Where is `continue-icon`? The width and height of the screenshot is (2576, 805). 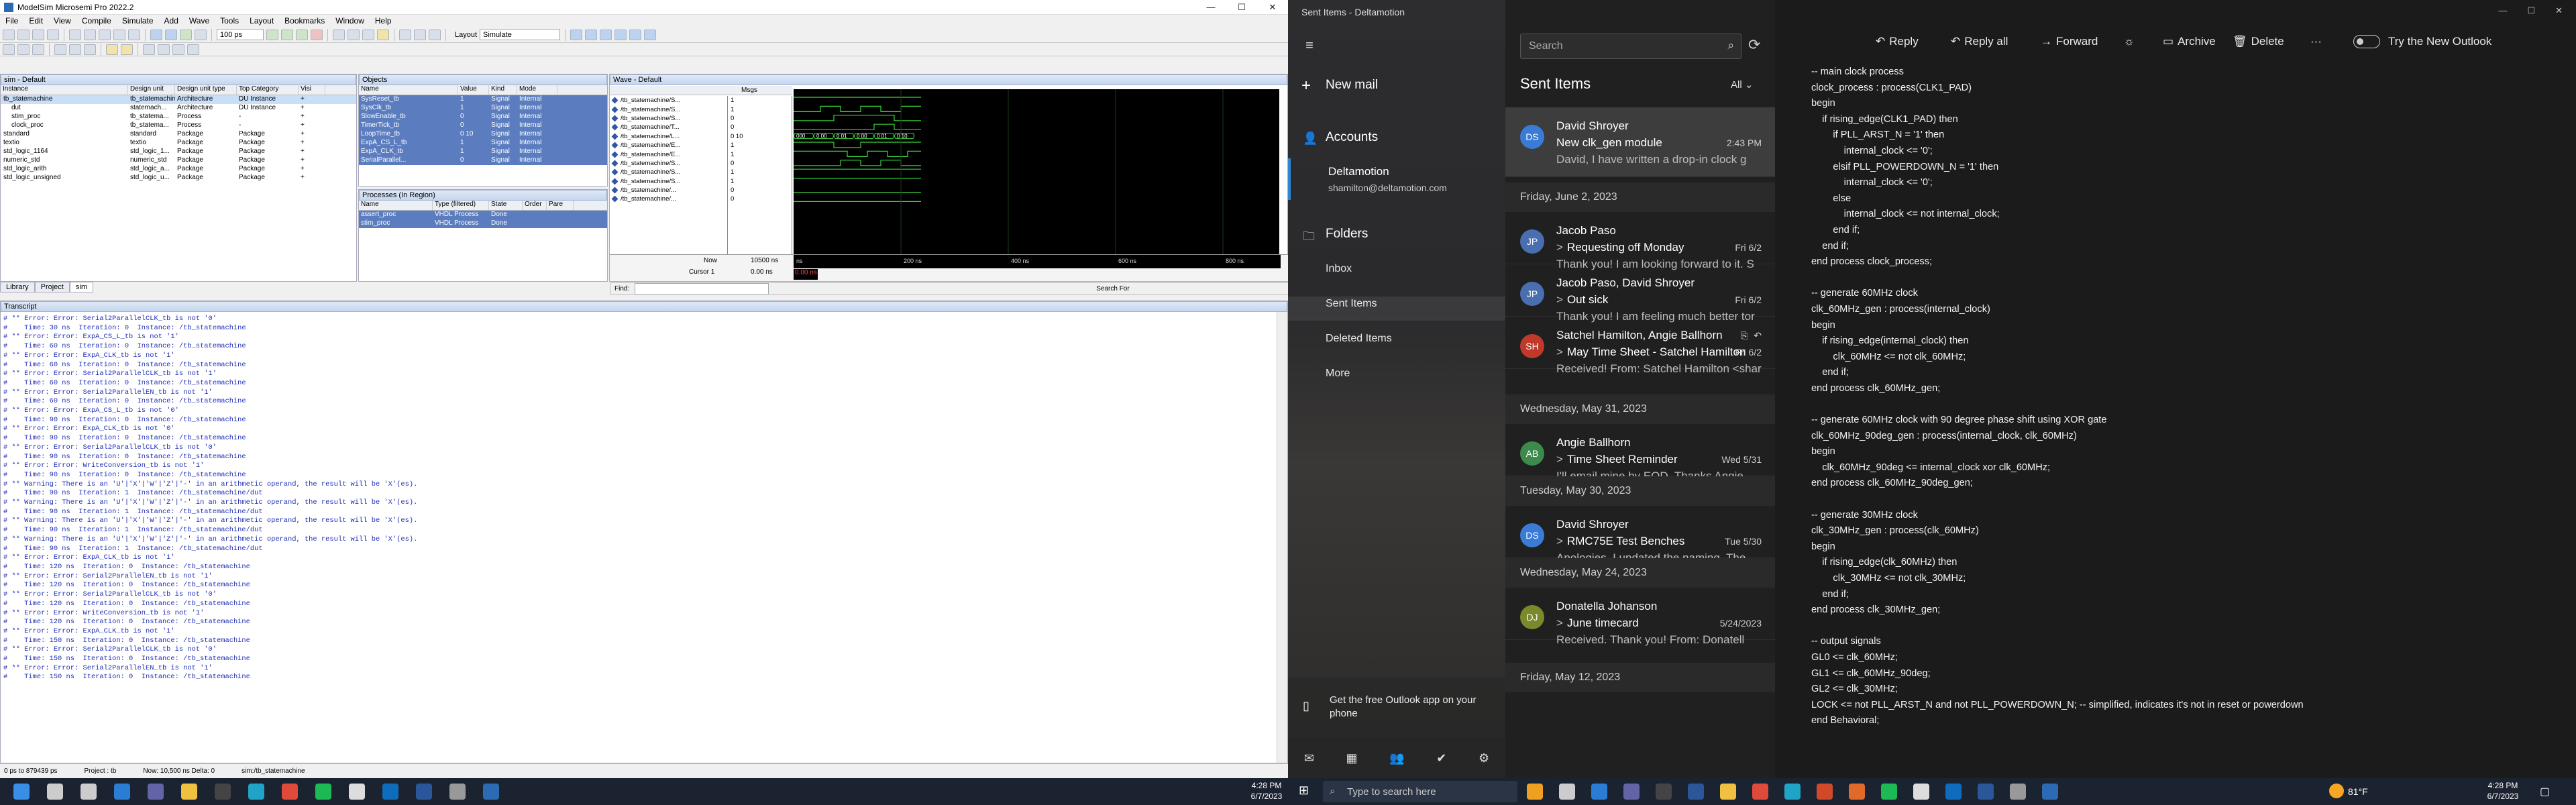
continue-icon is located at coordinates (287, 34).